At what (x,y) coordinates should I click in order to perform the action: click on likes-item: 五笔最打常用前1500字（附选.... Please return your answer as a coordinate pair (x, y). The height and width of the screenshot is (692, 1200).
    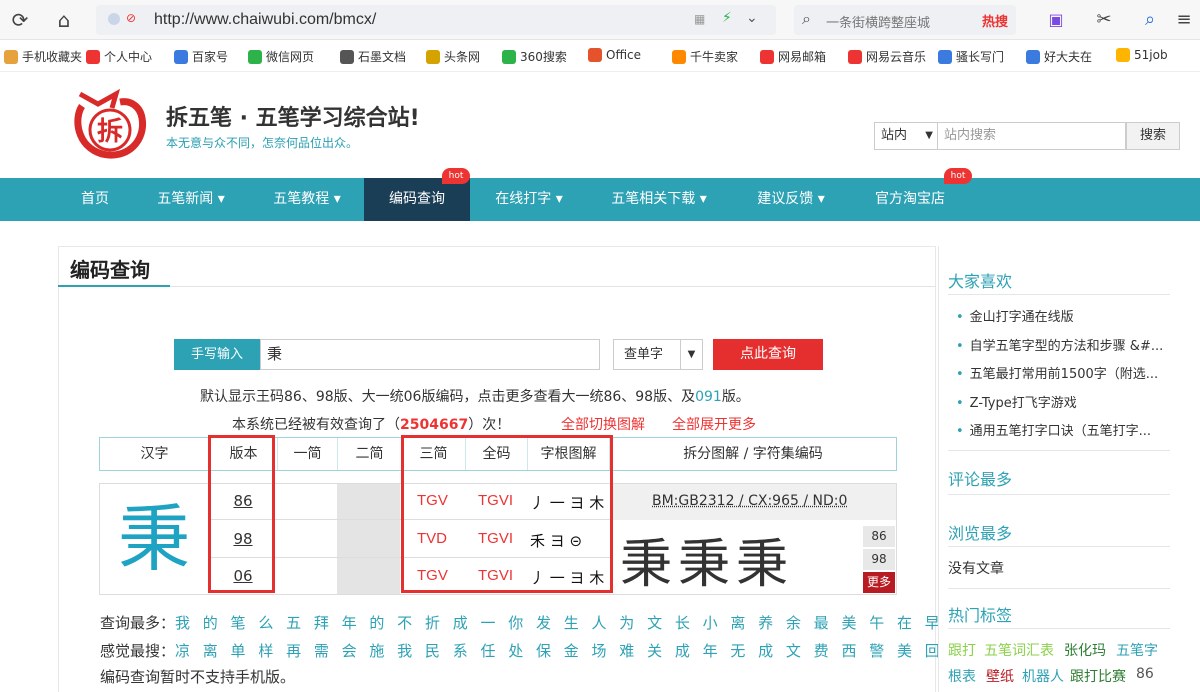
    Looking at the image, I should click on (1057, 372).